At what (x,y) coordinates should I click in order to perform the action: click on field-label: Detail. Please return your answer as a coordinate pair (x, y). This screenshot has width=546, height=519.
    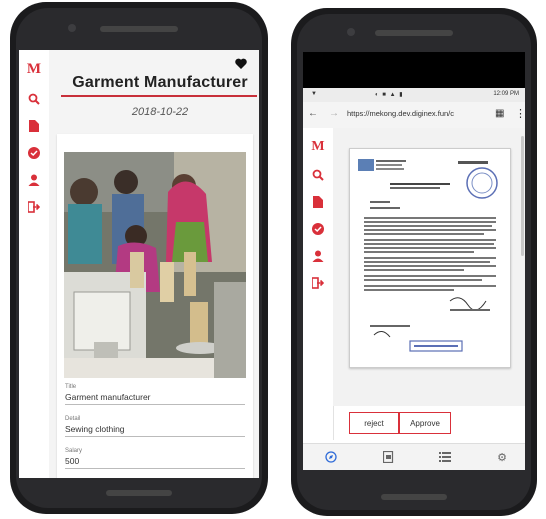
    Looking at the image, I should click on (73, 419).